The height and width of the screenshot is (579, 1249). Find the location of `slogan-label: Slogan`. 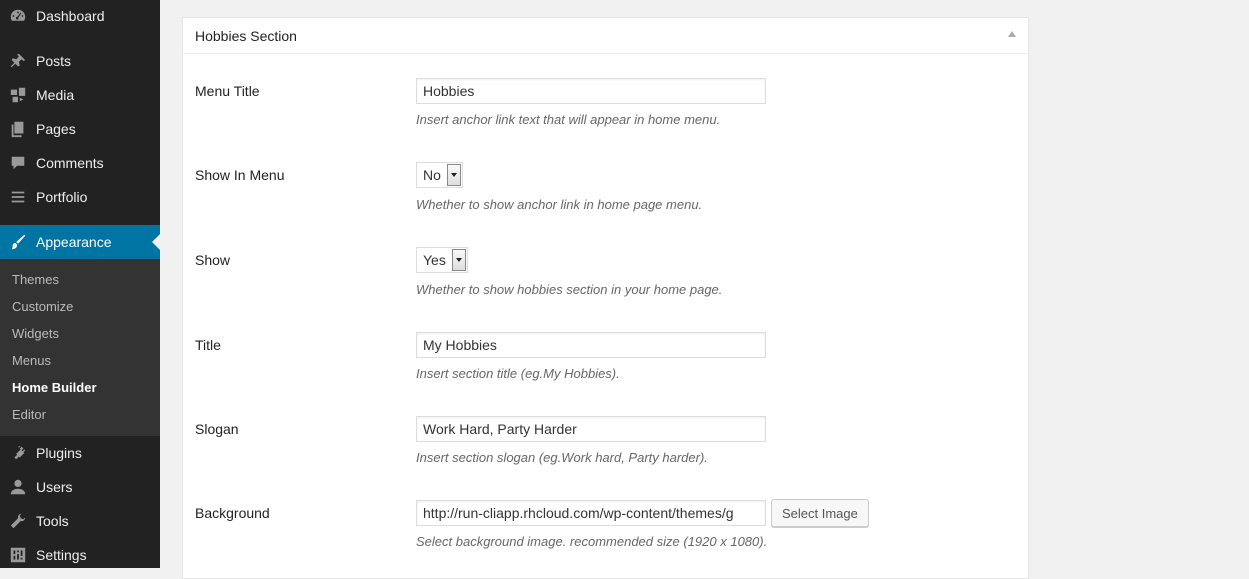

slogan-label: Slogan is located at coordinates (217, 429).